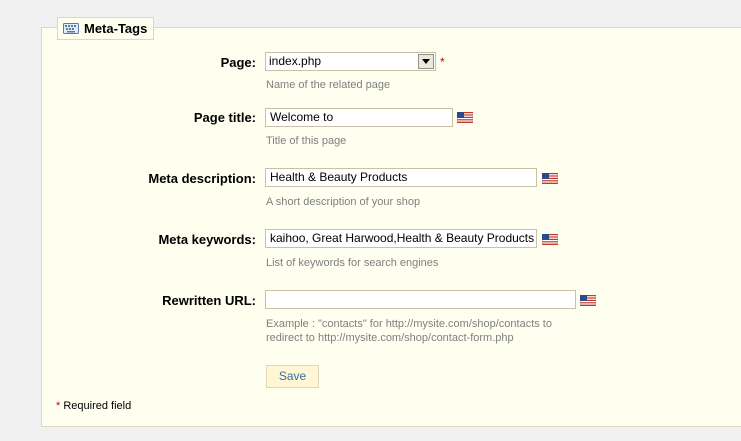 The height and width of the screenshot is (441, 741). I want to click on required-field-note: * Required field, so click(93, 406).